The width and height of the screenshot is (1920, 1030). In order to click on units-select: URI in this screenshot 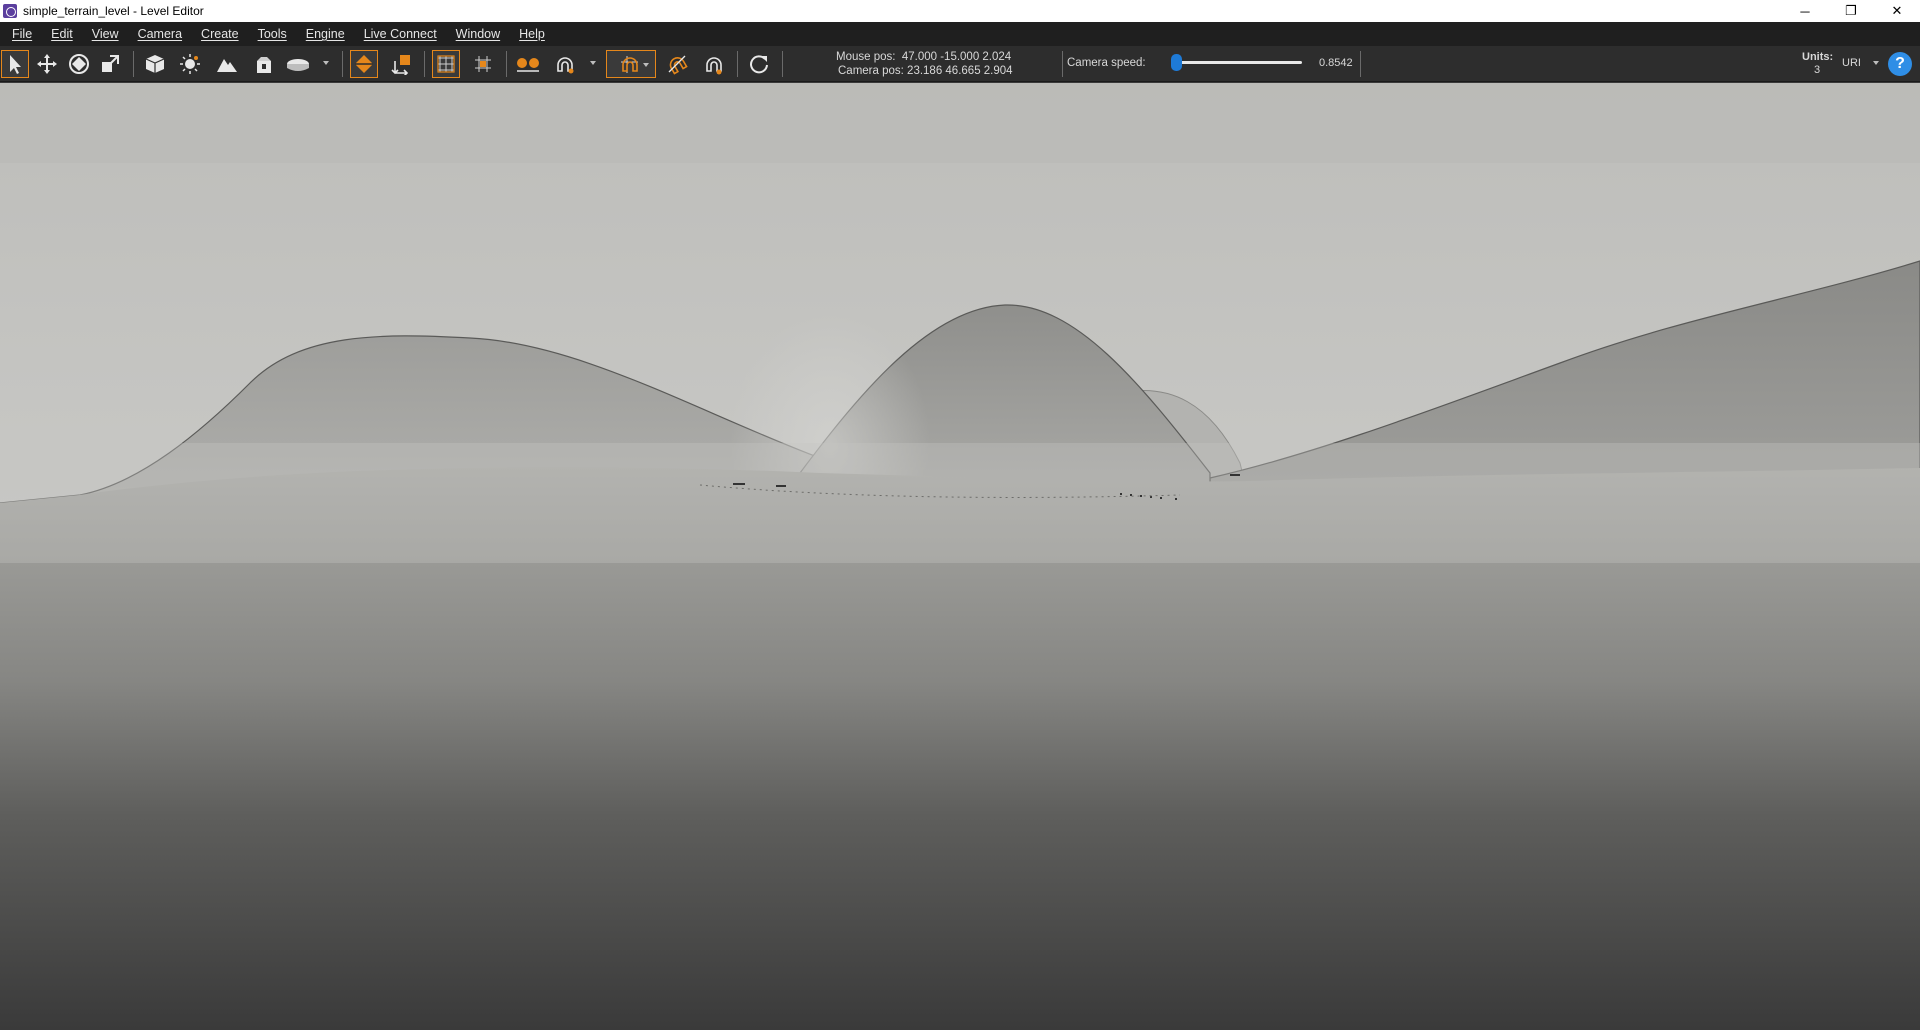, I will do `click(1851, 63)`.